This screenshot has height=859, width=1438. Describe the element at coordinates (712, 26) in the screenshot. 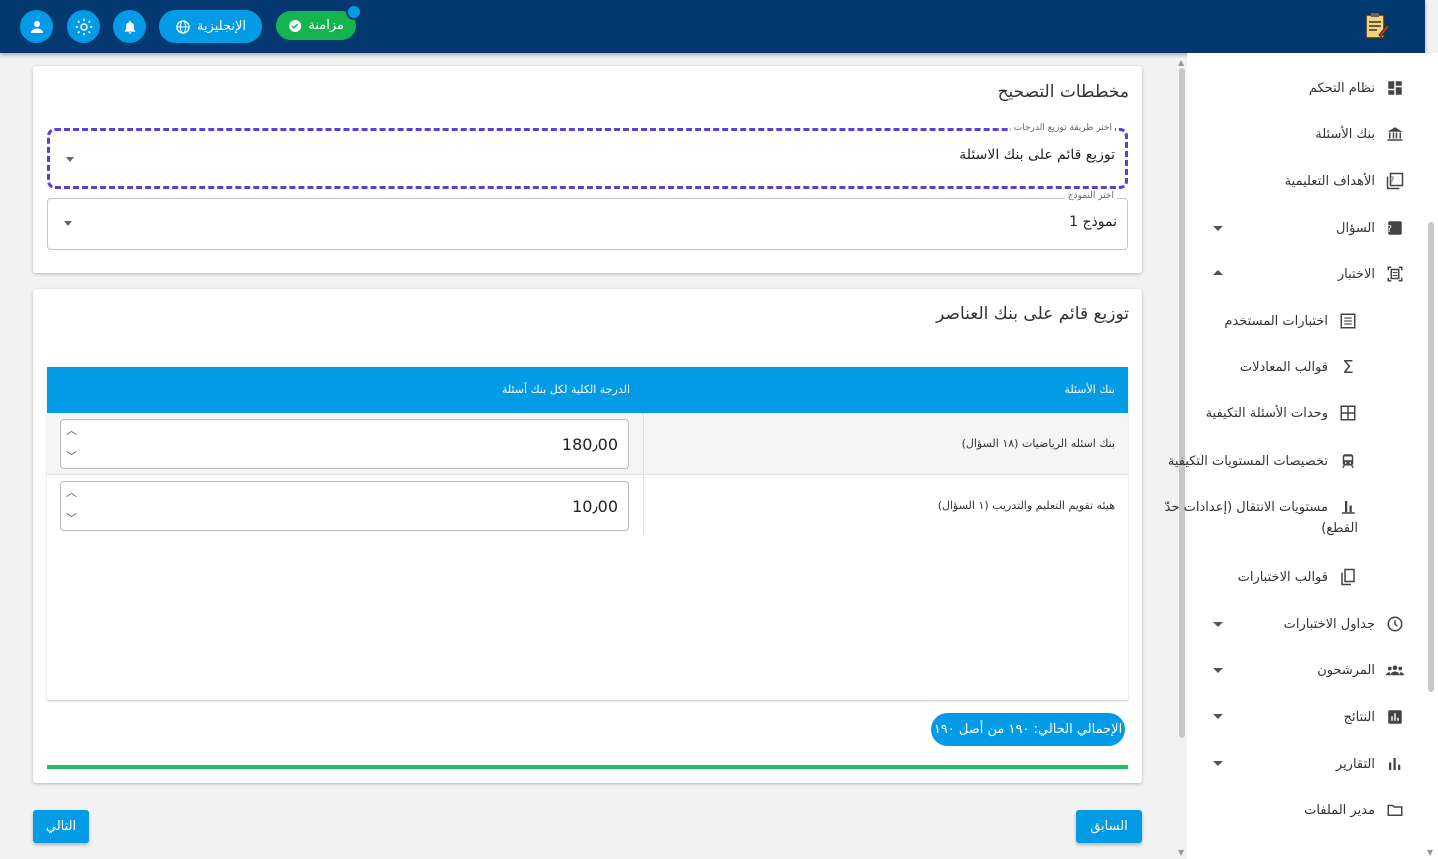

I see `top-app-bar: الإنجليزية مزامنة` at that location.